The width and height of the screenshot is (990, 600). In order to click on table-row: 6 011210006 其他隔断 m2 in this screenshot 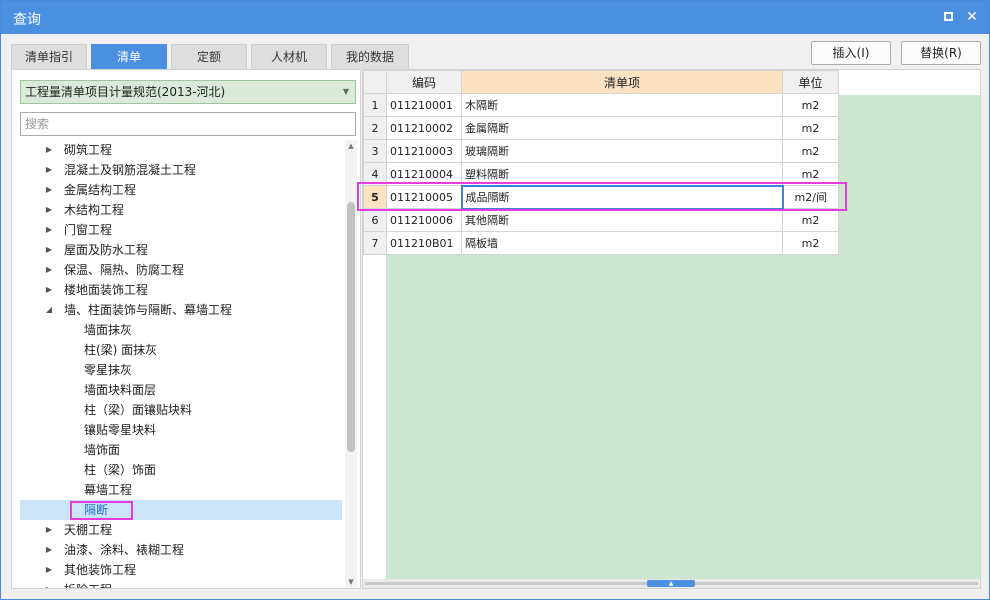, I will do `click(601, 220)`.